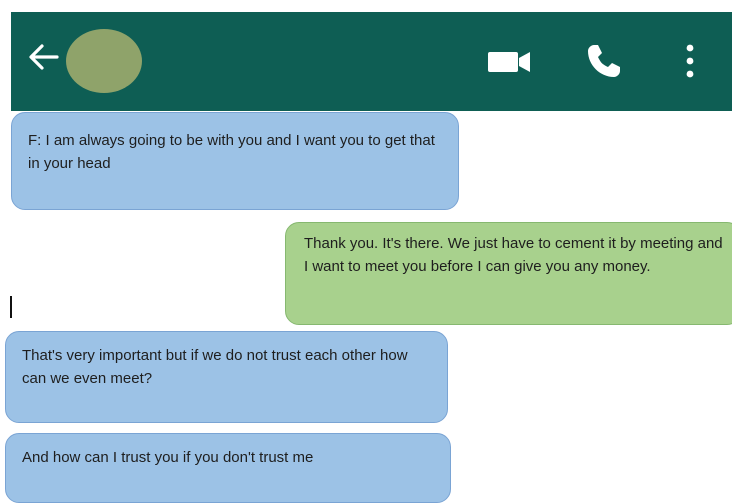 The height and width of the screenshot is (503, 732). I want to click on video-camera-icon, so click(510, 61).